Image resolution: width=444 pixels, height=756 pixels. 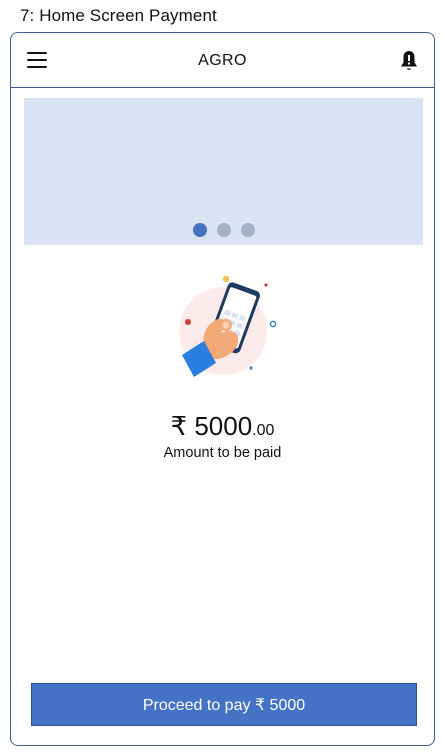 I want to click on proceed-to-pay-button: Proceed to pay ₹ 5000, so click(x=224, y=704).